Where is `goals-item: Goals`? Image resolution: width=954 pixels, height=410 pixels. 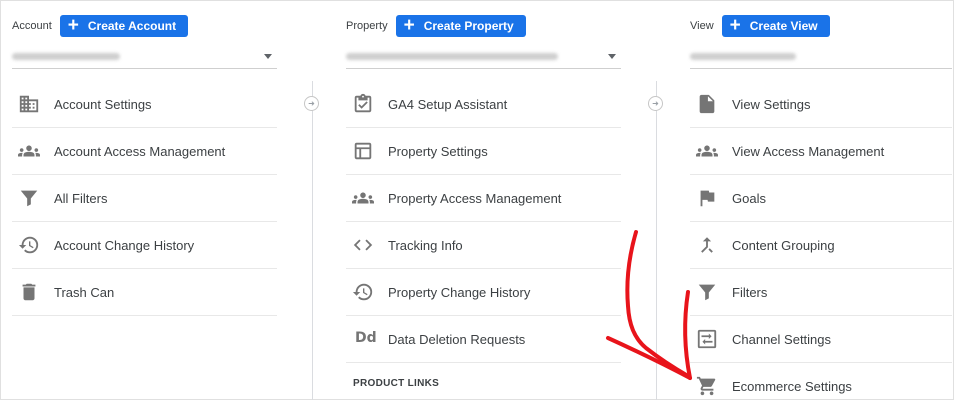
goals-item: Goals is located at coordinates (821, 198).